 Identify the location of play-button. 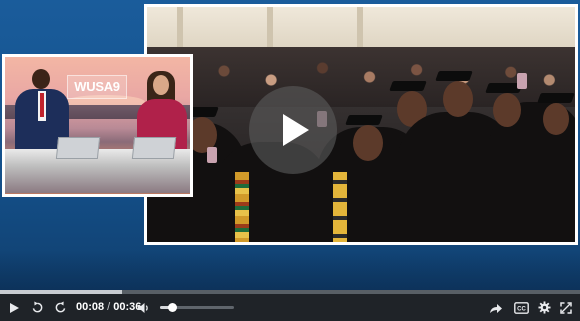
(14, 307).